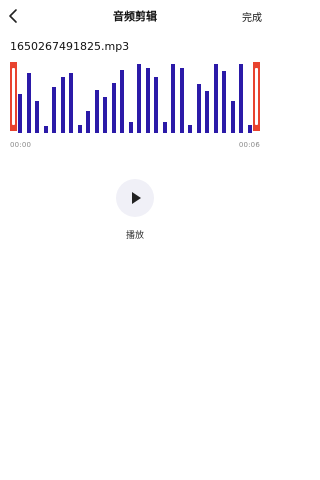 This screenshot has height=480, width=320. What do you see at coordinates (256, 96) in the screenshot?
I see `trim-end-handle` at bounding box center [256, 96].